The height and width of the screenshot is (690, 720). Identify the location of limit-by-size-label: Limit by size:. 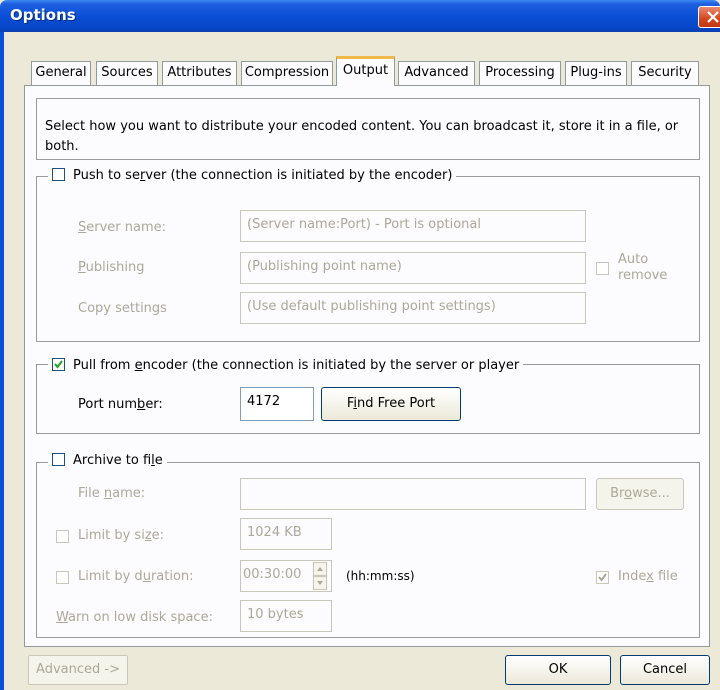
(121, 535).